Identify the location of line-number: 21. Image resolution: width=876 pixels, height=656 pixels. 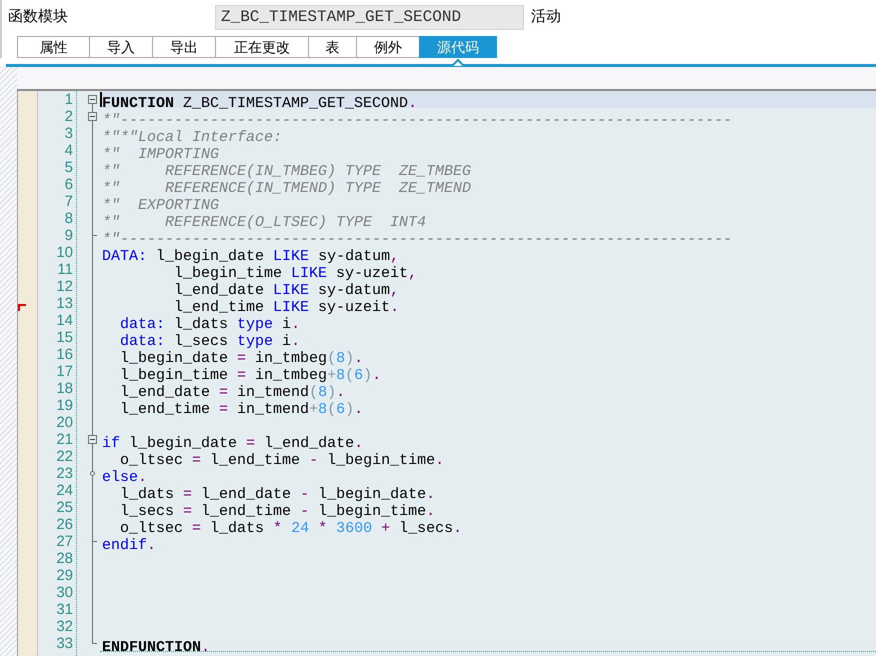
(64, 439).